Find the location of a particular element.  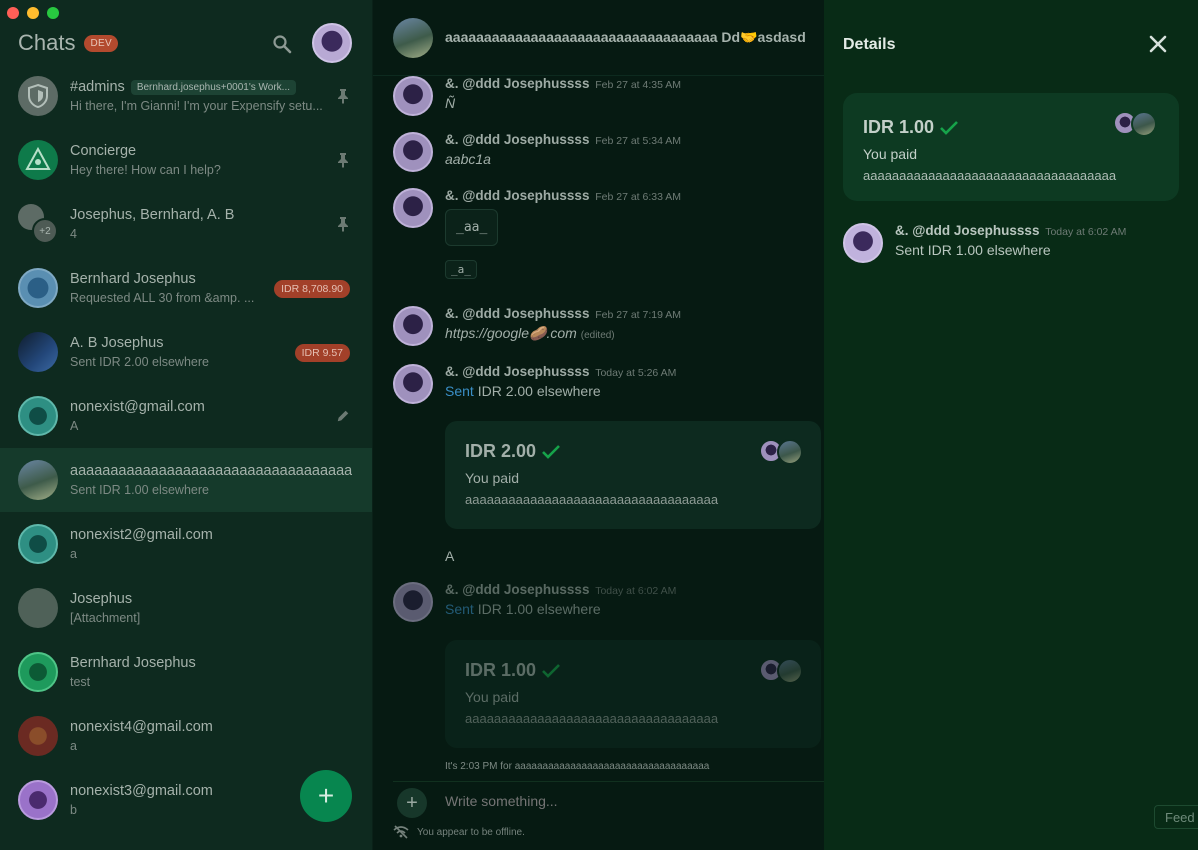

inline-code: _a_ is located at coordinates (461, 269).